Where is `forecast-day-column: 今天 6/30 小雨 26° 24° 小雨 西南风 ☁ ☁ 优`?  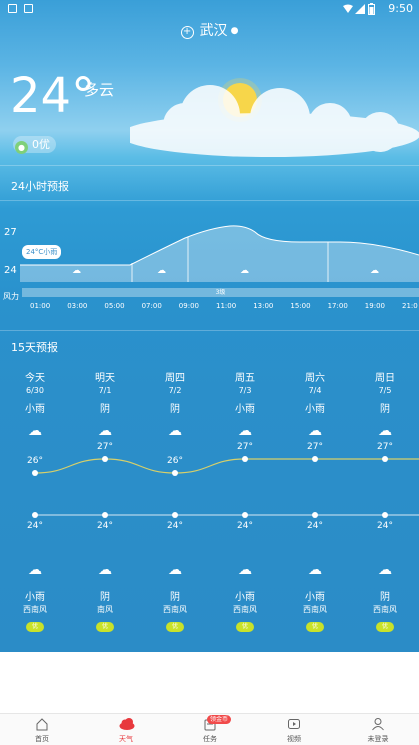 forecast-day-column: 今天 6/30 小雨 26° 24° 小雨 西南风 ☁ ☁ 优 is located at coordinates (35, 497).